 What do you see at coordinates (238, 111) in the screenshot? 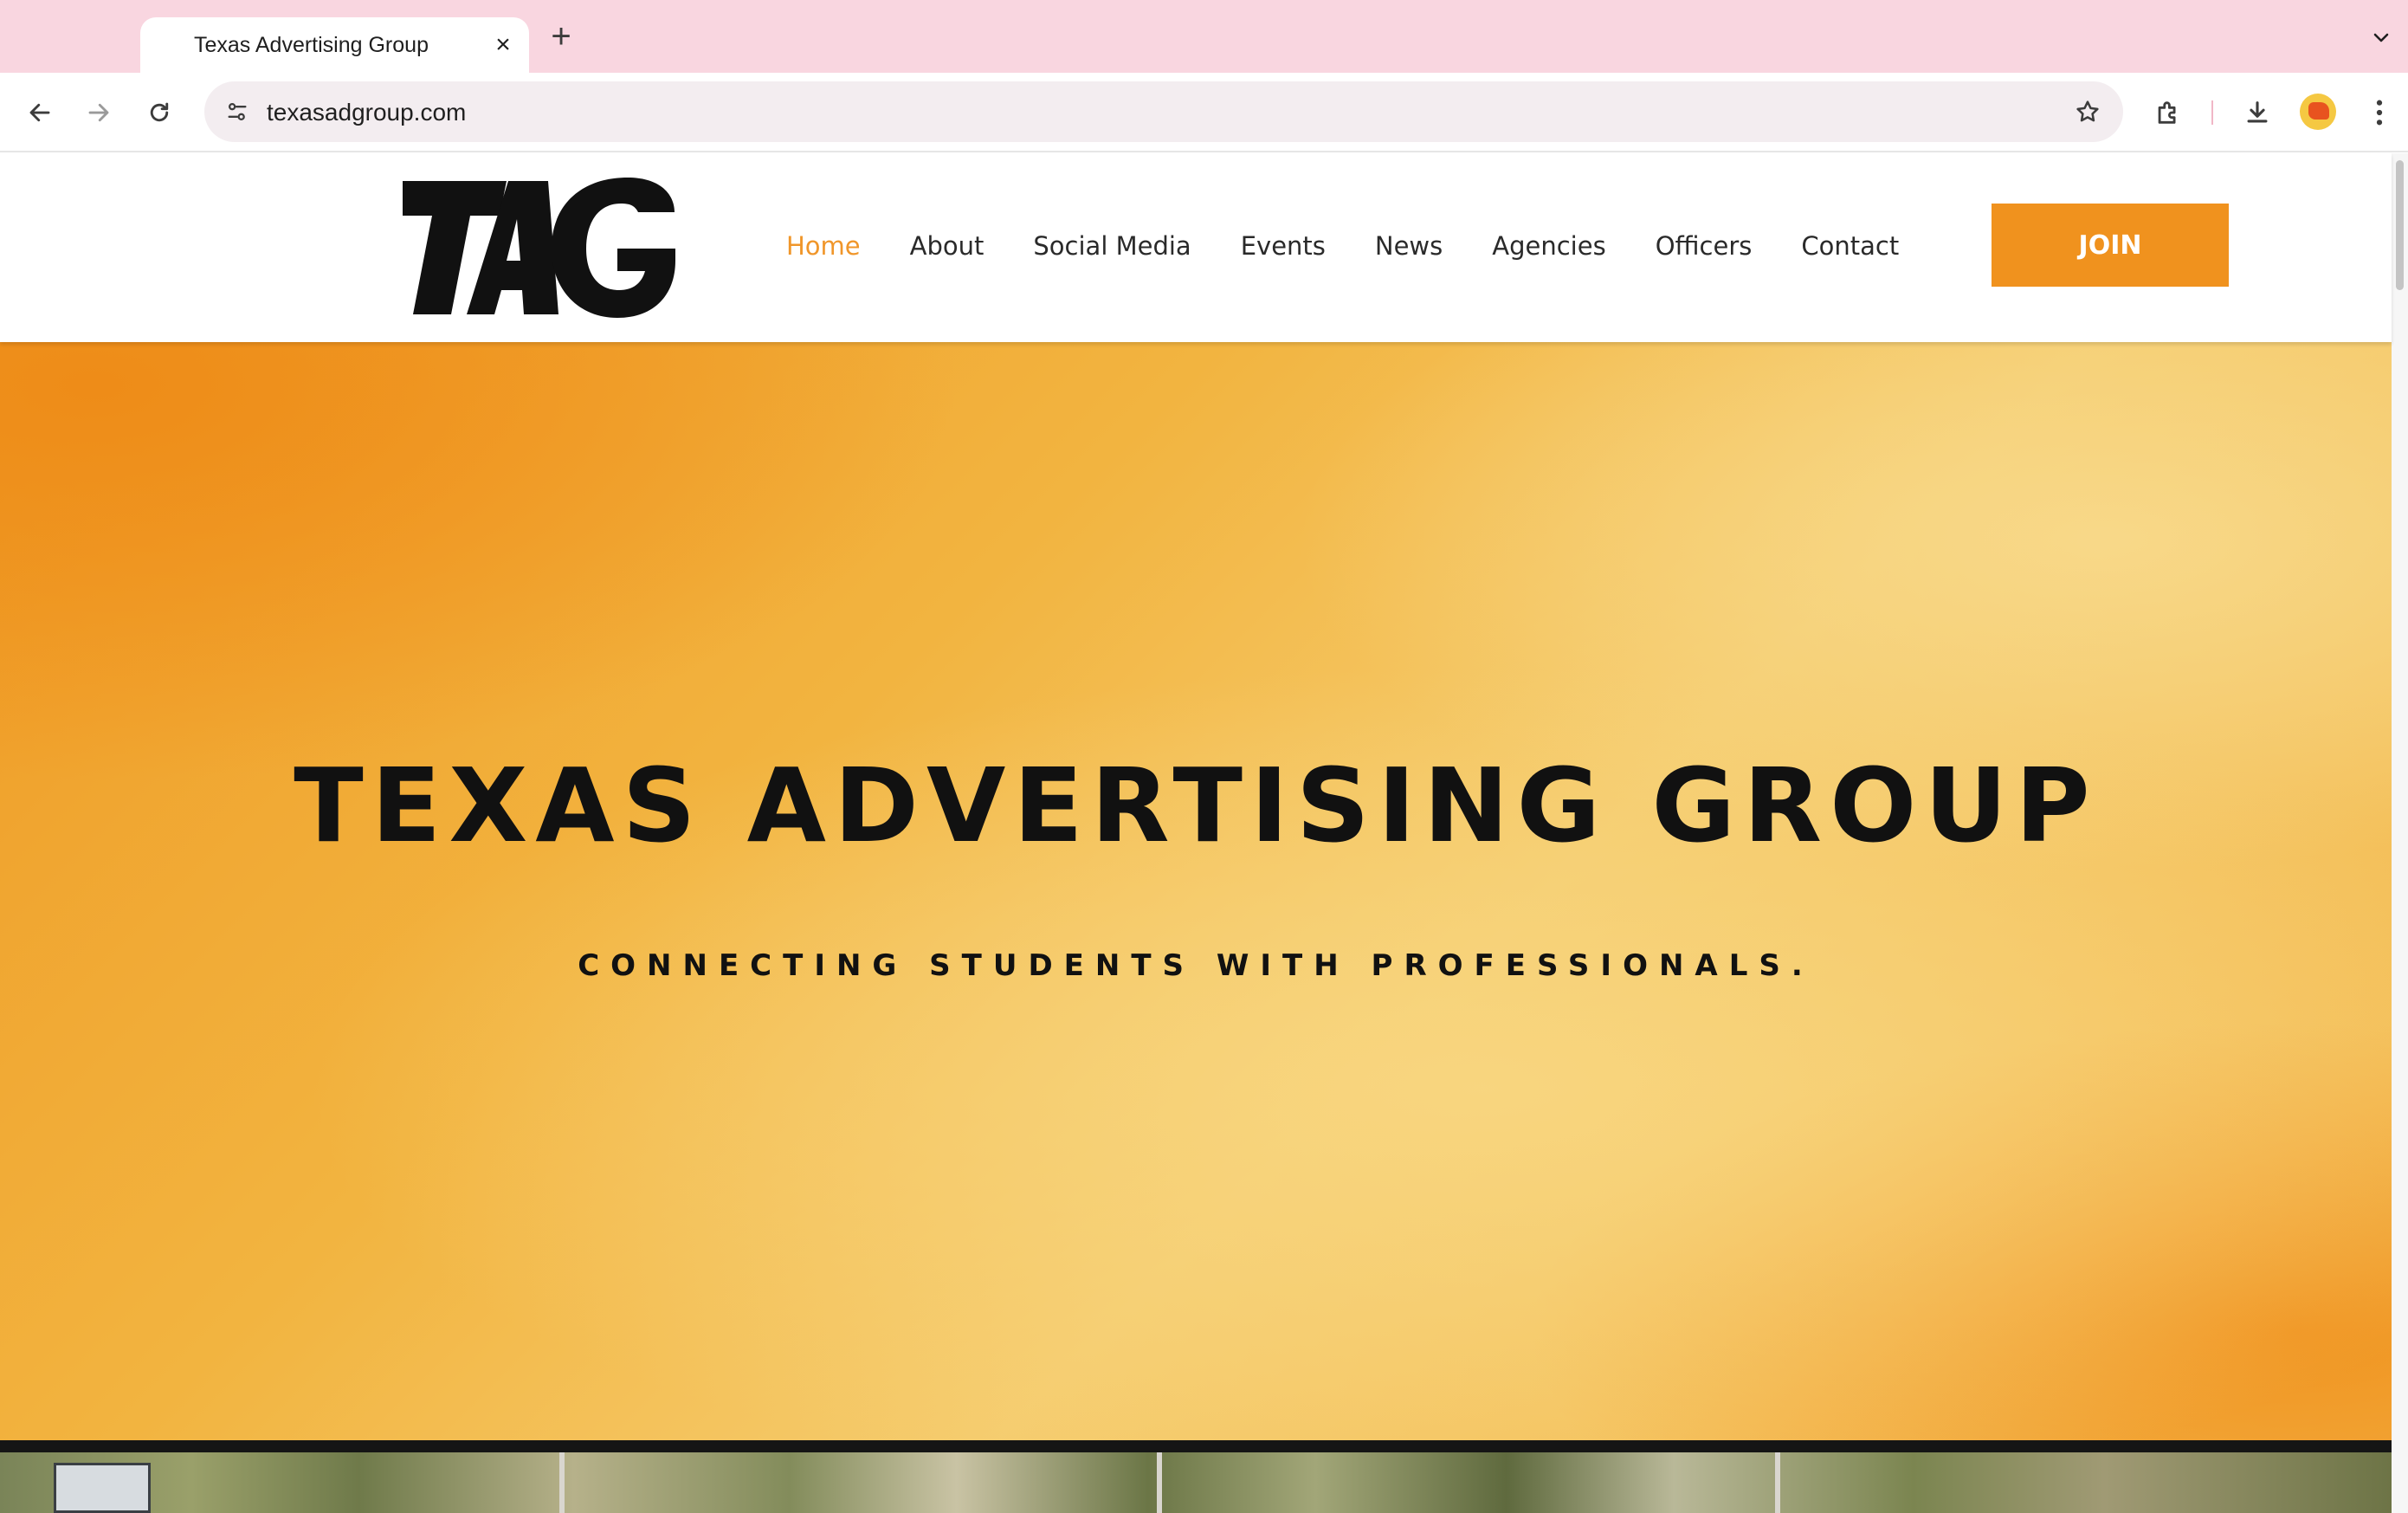
I see `tune-icon` at bounding box center [238, 111].